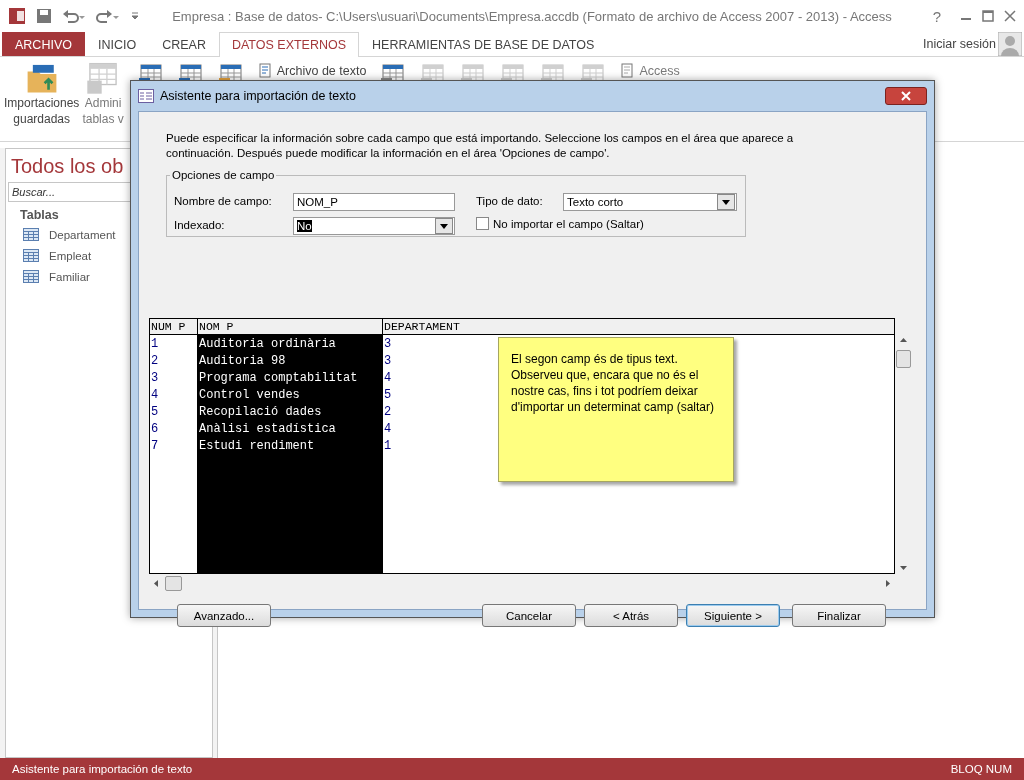 Image resolution: width=1024 pixels, height=780 pixels. Describe the element at coordinates (374, 226) in the screenshot. I see `indexed-dropdown: No` at that location.